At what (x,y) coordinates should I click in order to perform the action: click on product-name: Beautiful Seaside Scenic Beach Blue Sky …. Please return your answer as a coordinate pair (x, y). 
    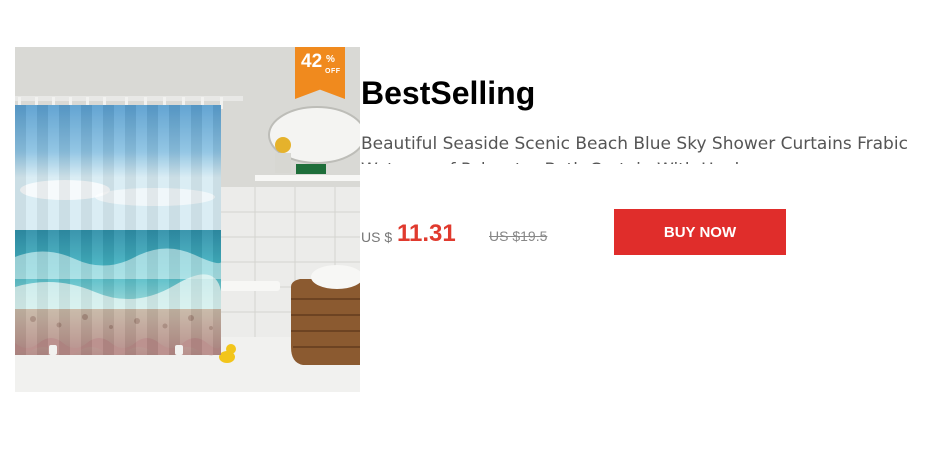
    Looking at the image, I should click on (641, 147).